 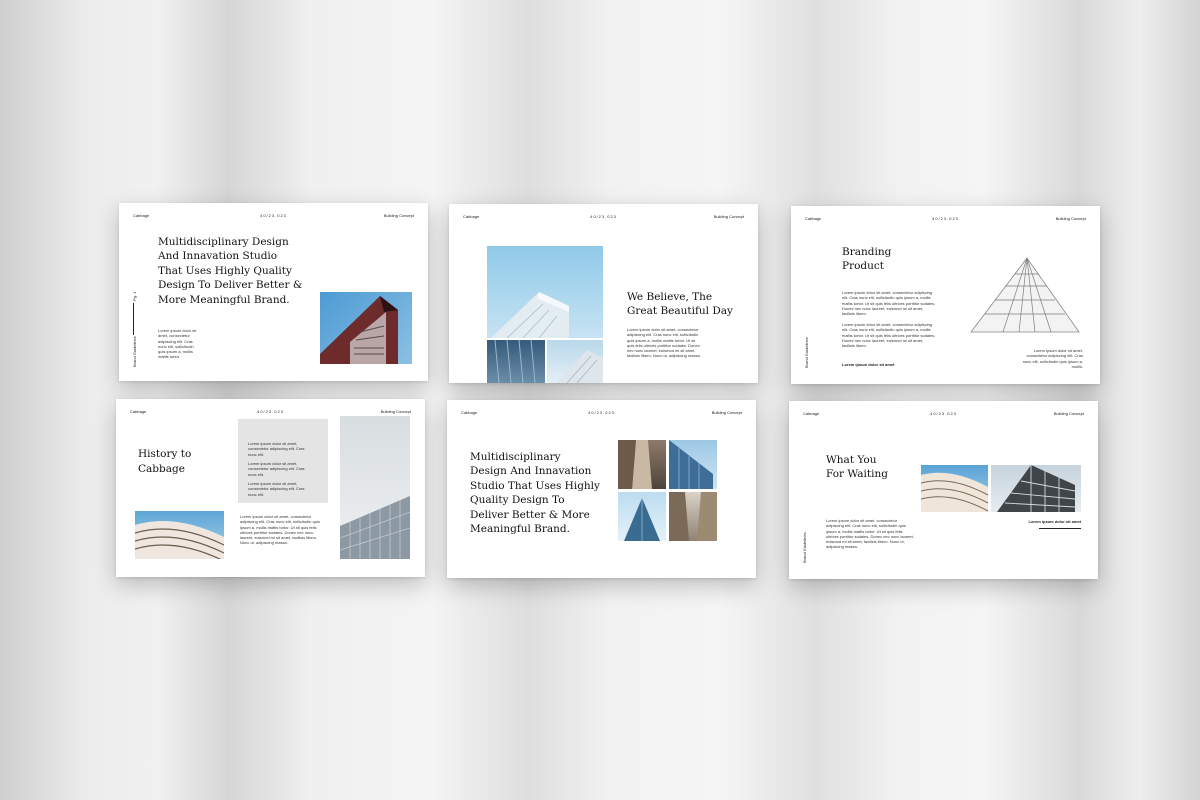 What do you see at coordinates (134, 296) in the screenshot?
I see `page-label: Pg. 1` at bounding box center [134, 296].